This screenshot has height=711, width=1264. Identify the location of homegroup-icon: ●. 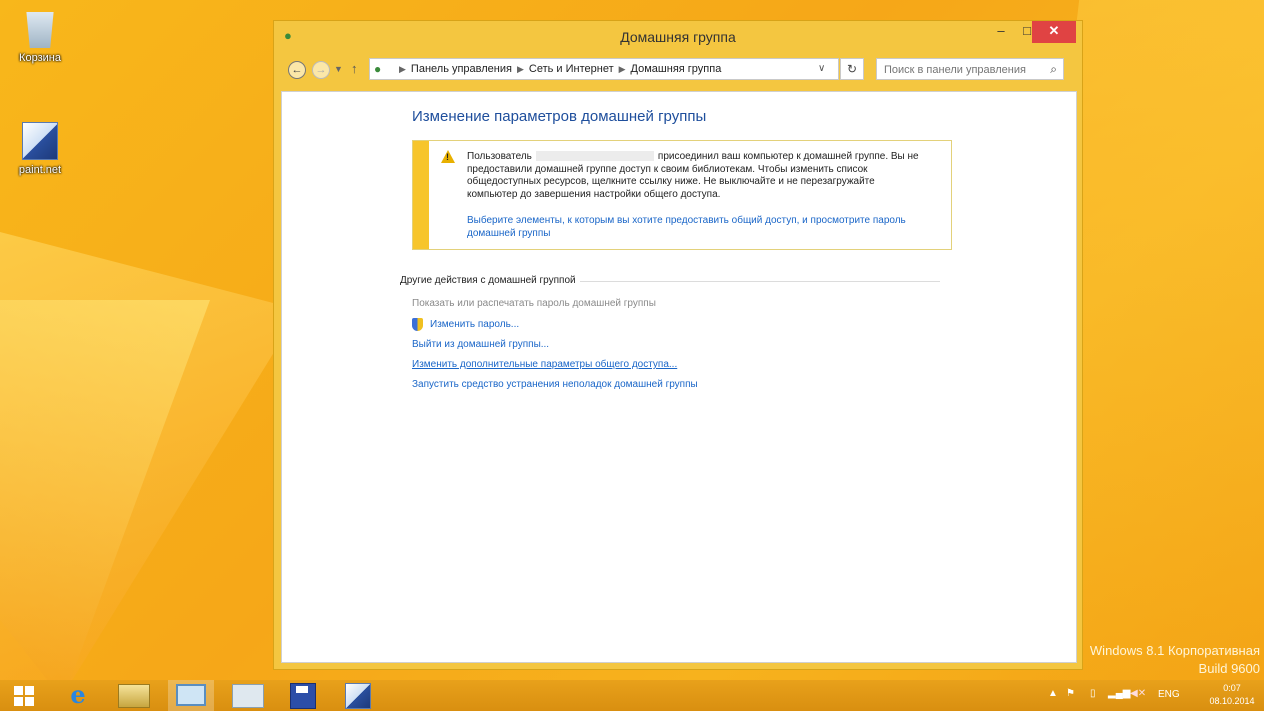
(378, 69).